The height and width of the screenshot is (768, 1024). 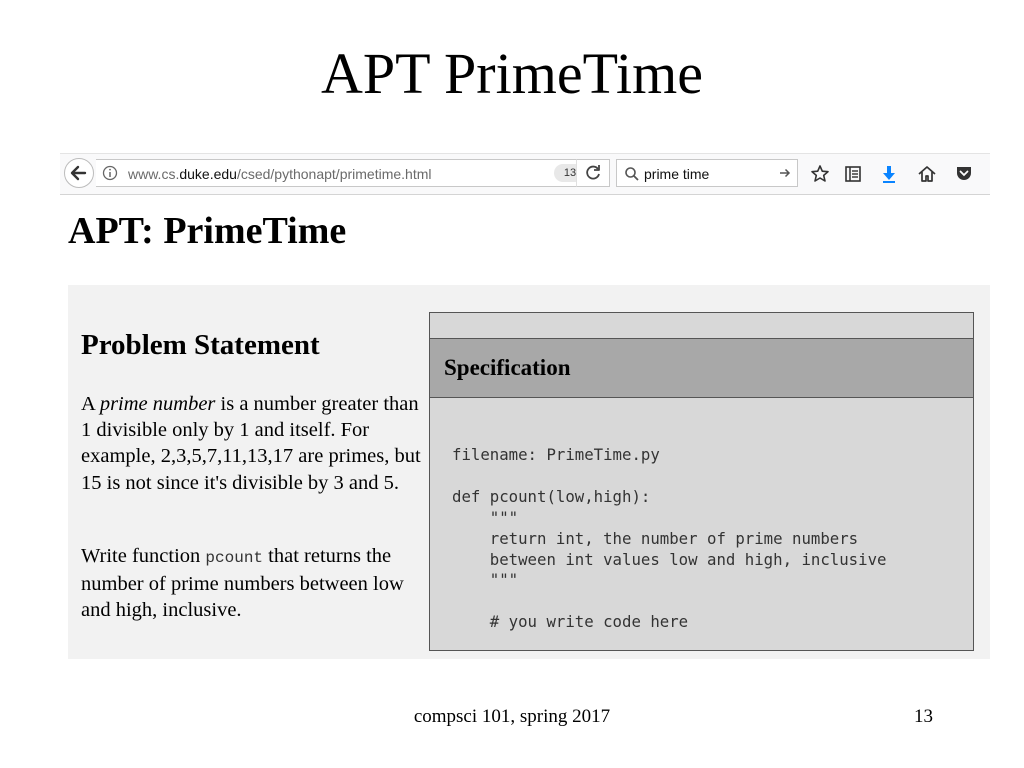 I want to click on para-emphasis: prime number, so click(x=157, y=404).